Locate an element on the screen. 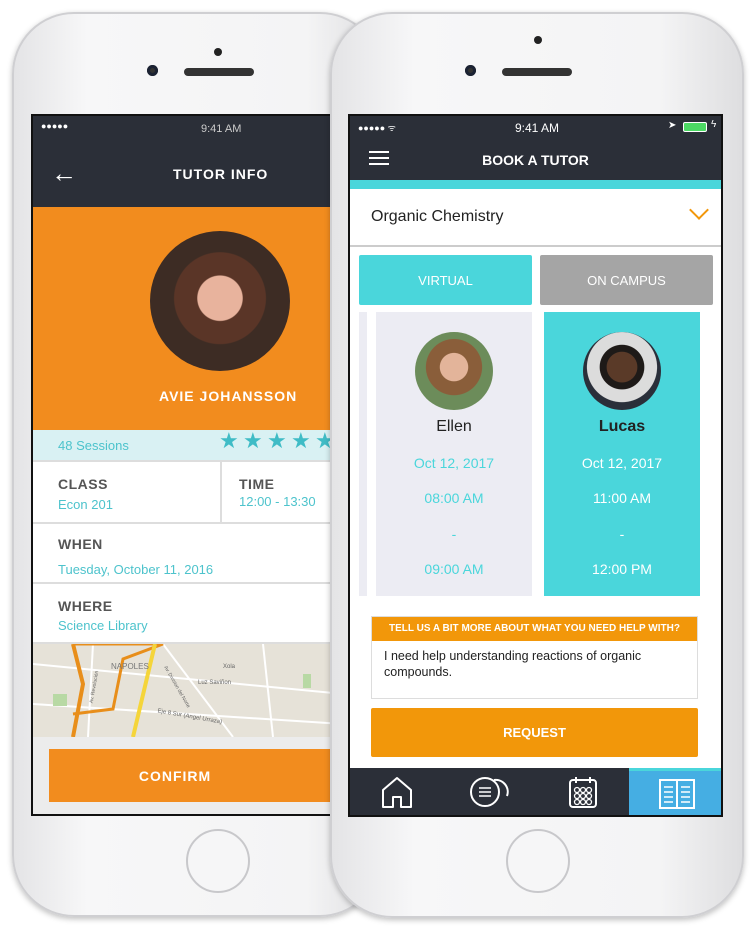 This screenshot has height=930, width=750. page-title: TUTOR INFO is located at coordinates (221, 174).